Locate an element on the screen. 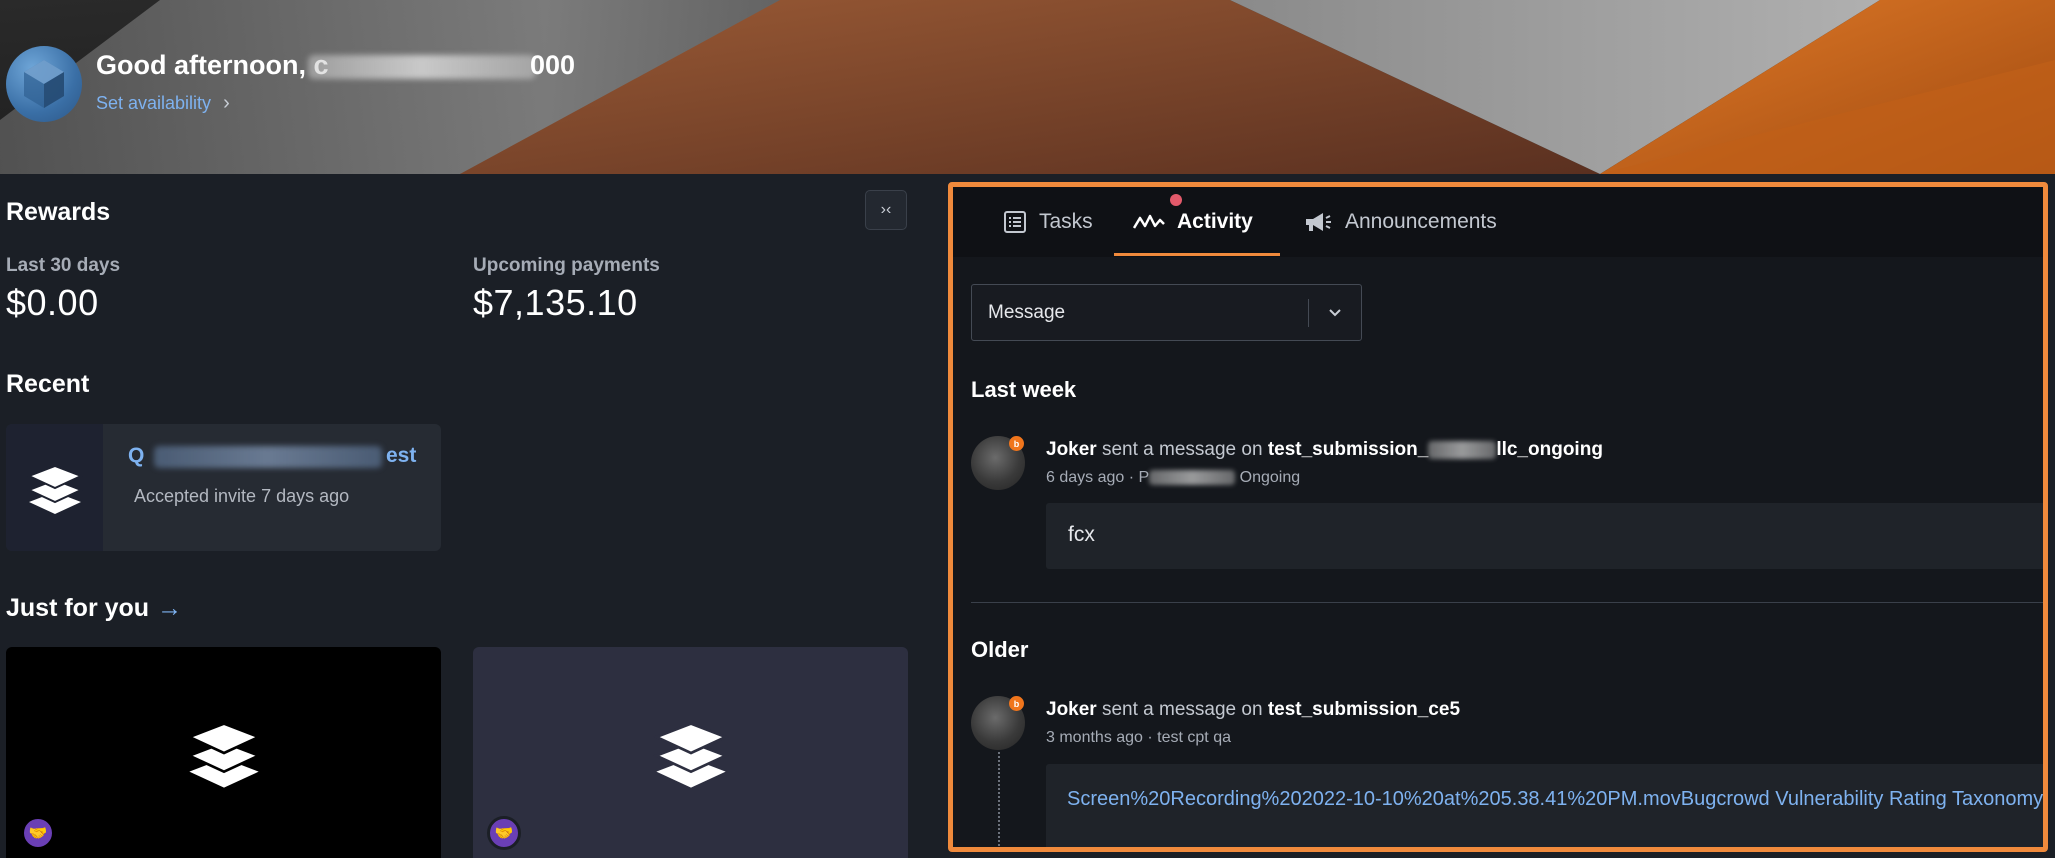 The width and height of the screenshot is (2055, 858). avatar-cube-icon is located at coordinates (44, 84).